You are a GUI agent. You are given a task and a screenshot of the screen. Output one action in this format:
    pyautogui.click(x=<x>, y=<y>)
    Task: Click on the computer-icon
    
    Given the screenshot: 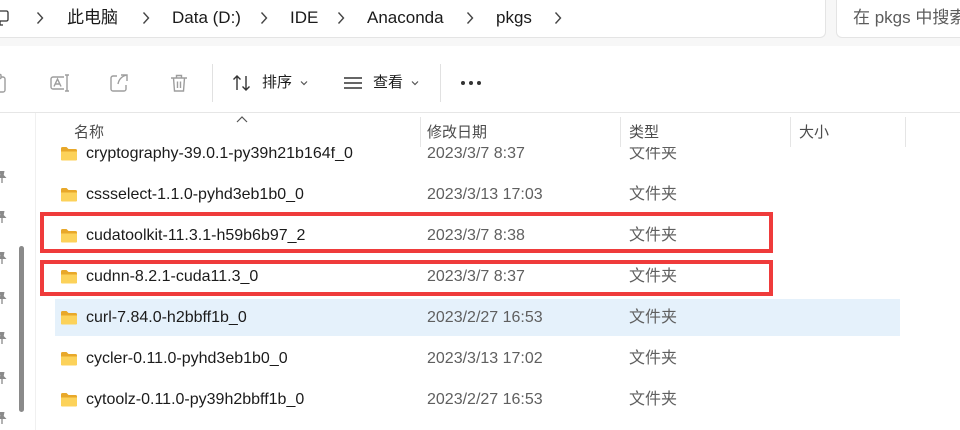 What is the action you would take?
    pyautogui.click(x=4, y=18)
    